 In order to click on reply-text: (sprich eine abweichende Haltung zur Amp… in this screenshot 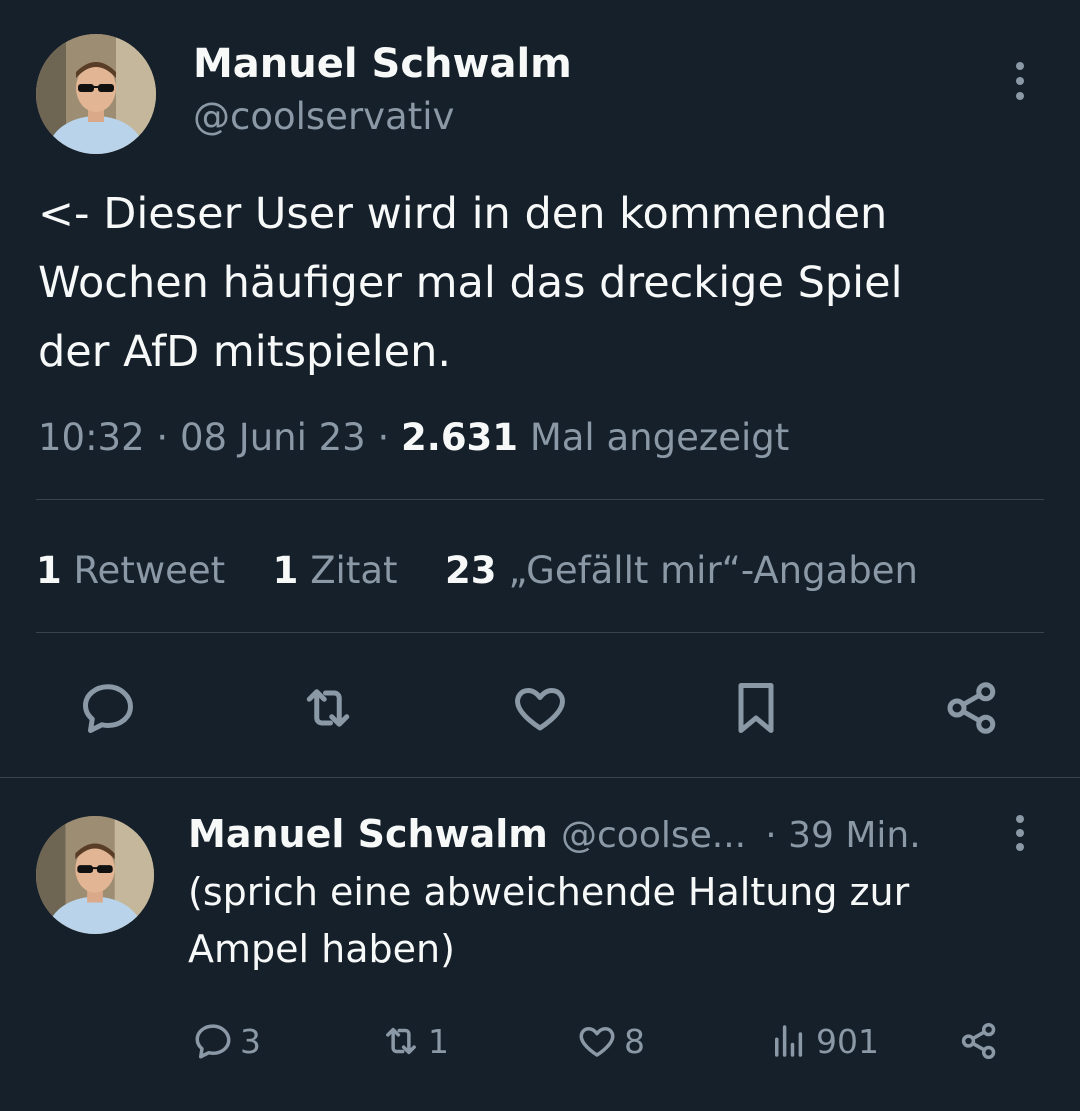, I will do `click(549, 920)`.